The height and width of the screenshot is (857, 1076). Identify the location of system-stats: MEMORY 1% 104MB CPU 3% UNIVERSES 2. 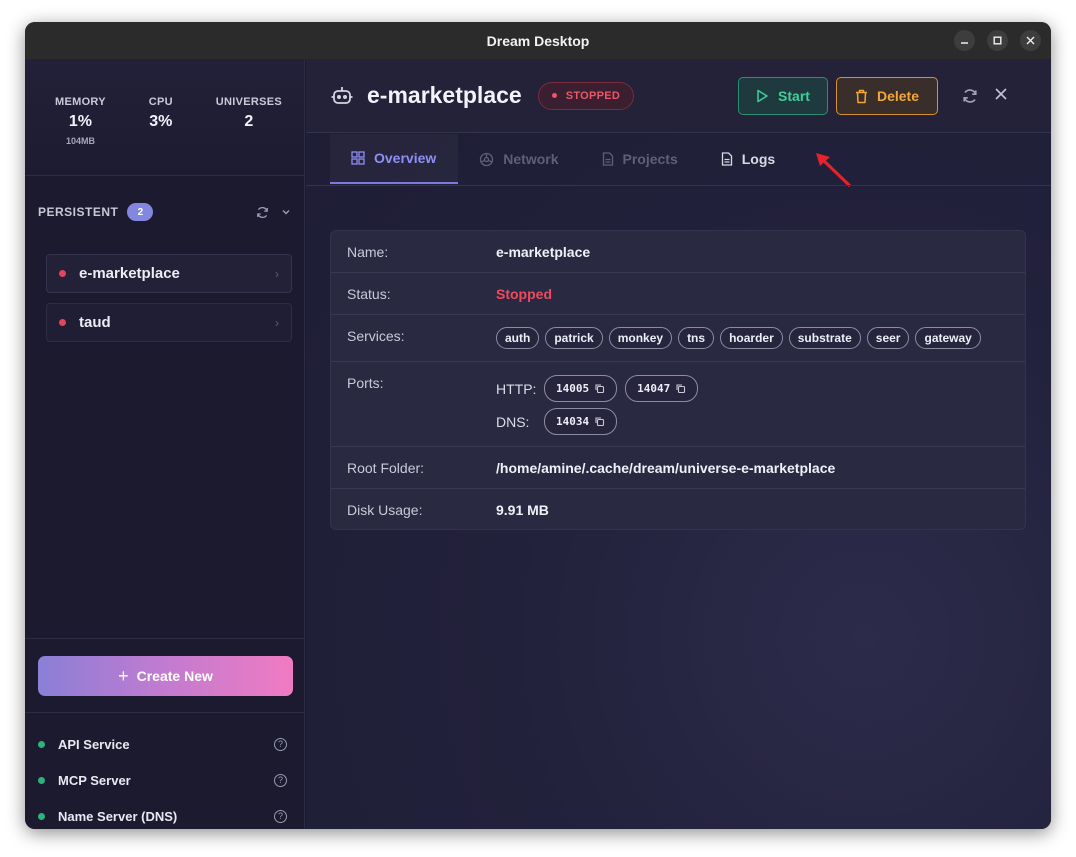
(164, 117).